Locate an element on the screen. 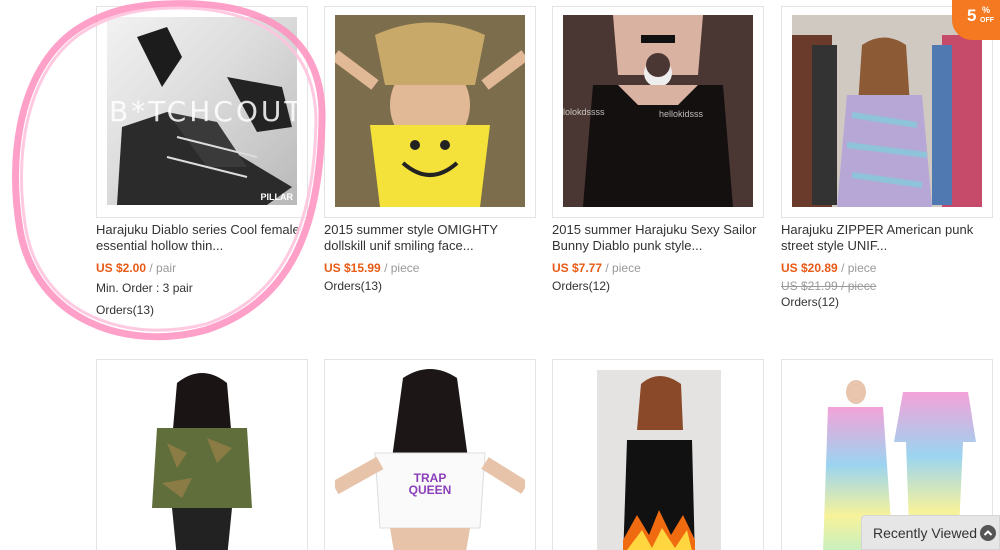  product-image: B*TCHCOUTURE PILLAR is located at coordinates (202, 112).